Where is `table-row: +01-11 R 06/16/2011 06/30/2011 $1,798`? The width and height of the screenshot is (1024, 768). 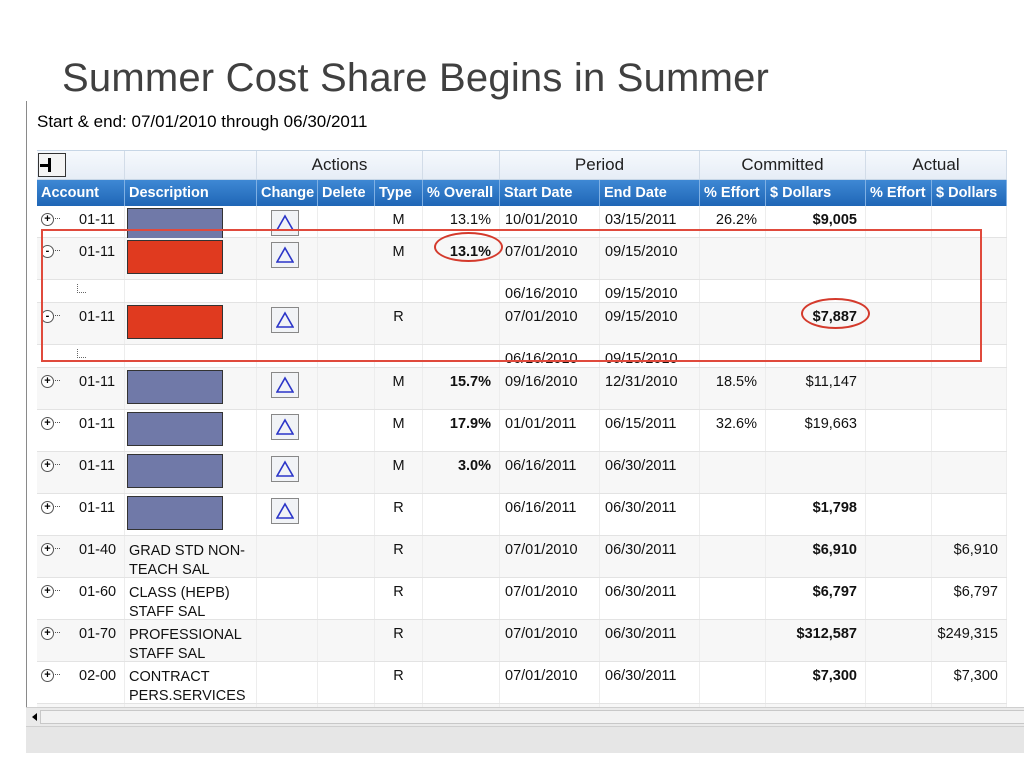
table-row: +01-11 R 06/16/2011 06/30/2011 $1,798 is located at coordinates (522, 515).